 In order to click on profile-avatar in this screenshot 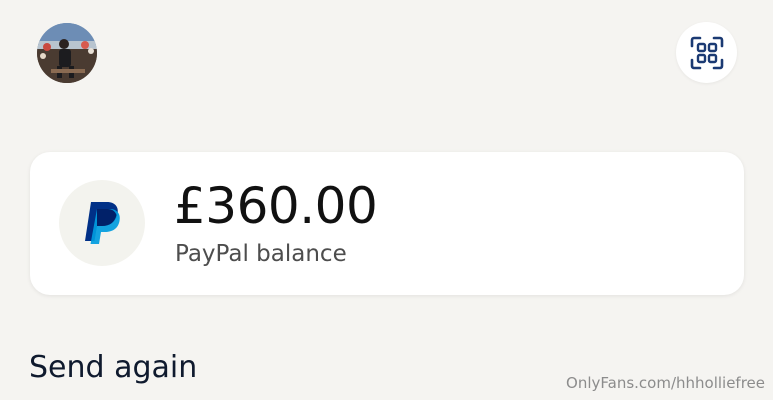, I will do `click(67, 53)`.